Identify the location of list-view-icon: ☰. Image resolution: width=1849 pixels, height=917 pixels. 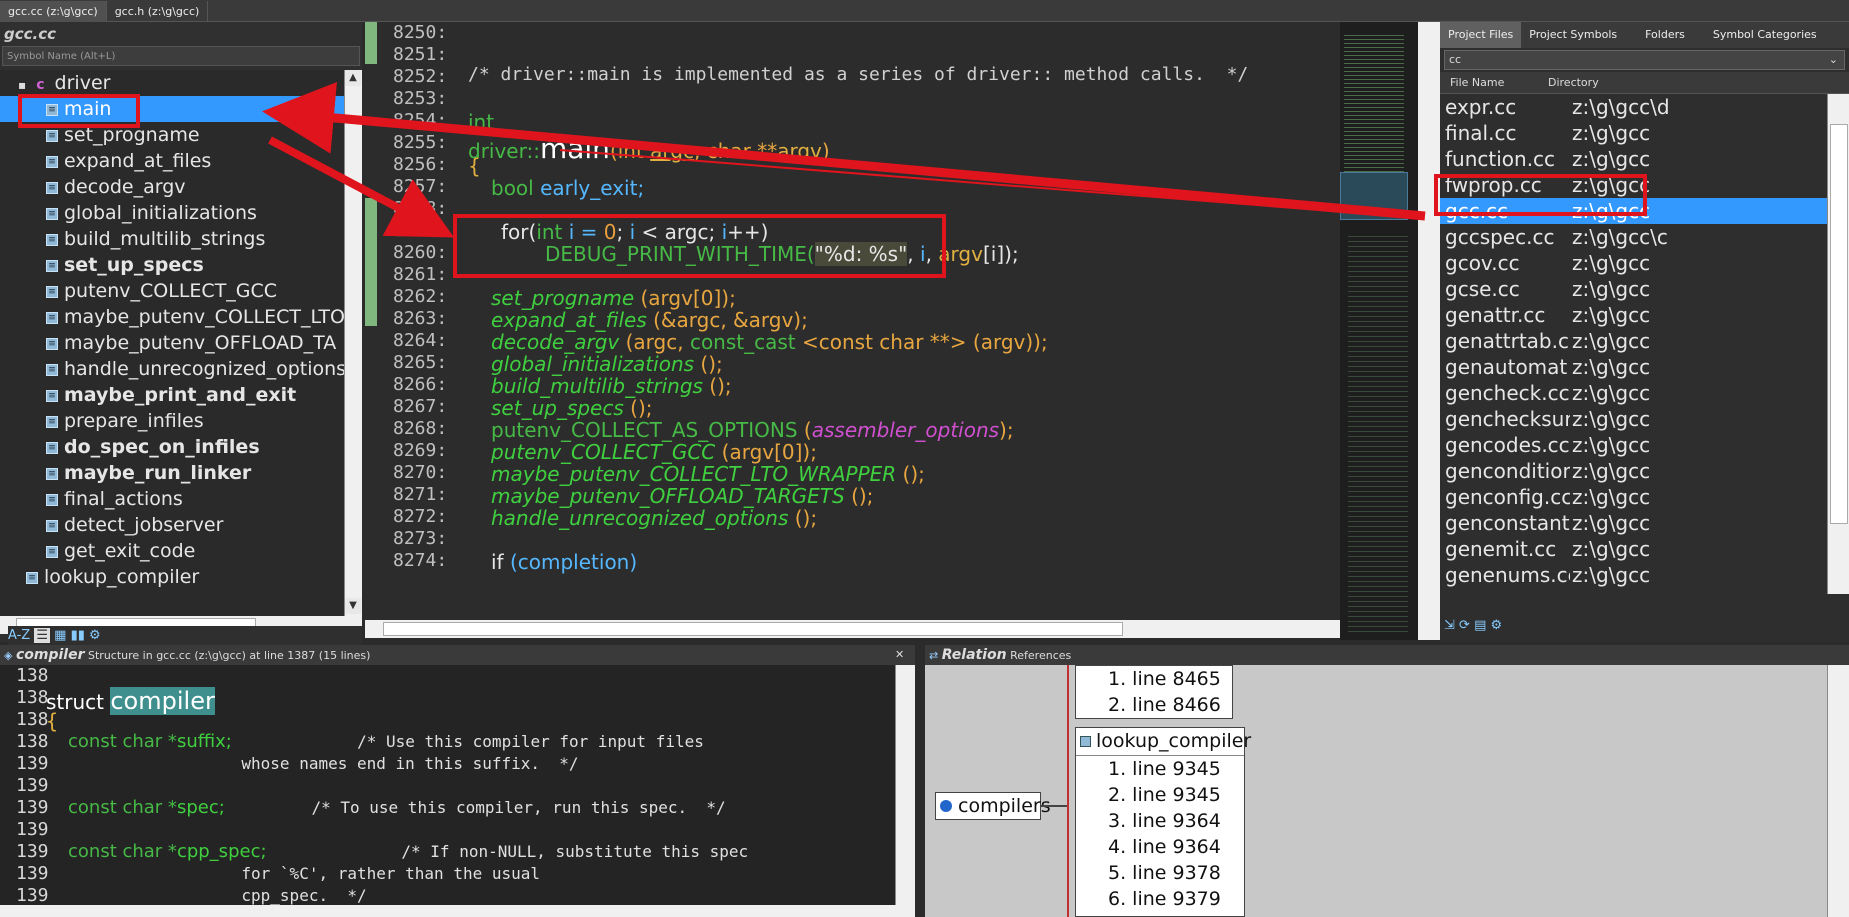
(42, 635).